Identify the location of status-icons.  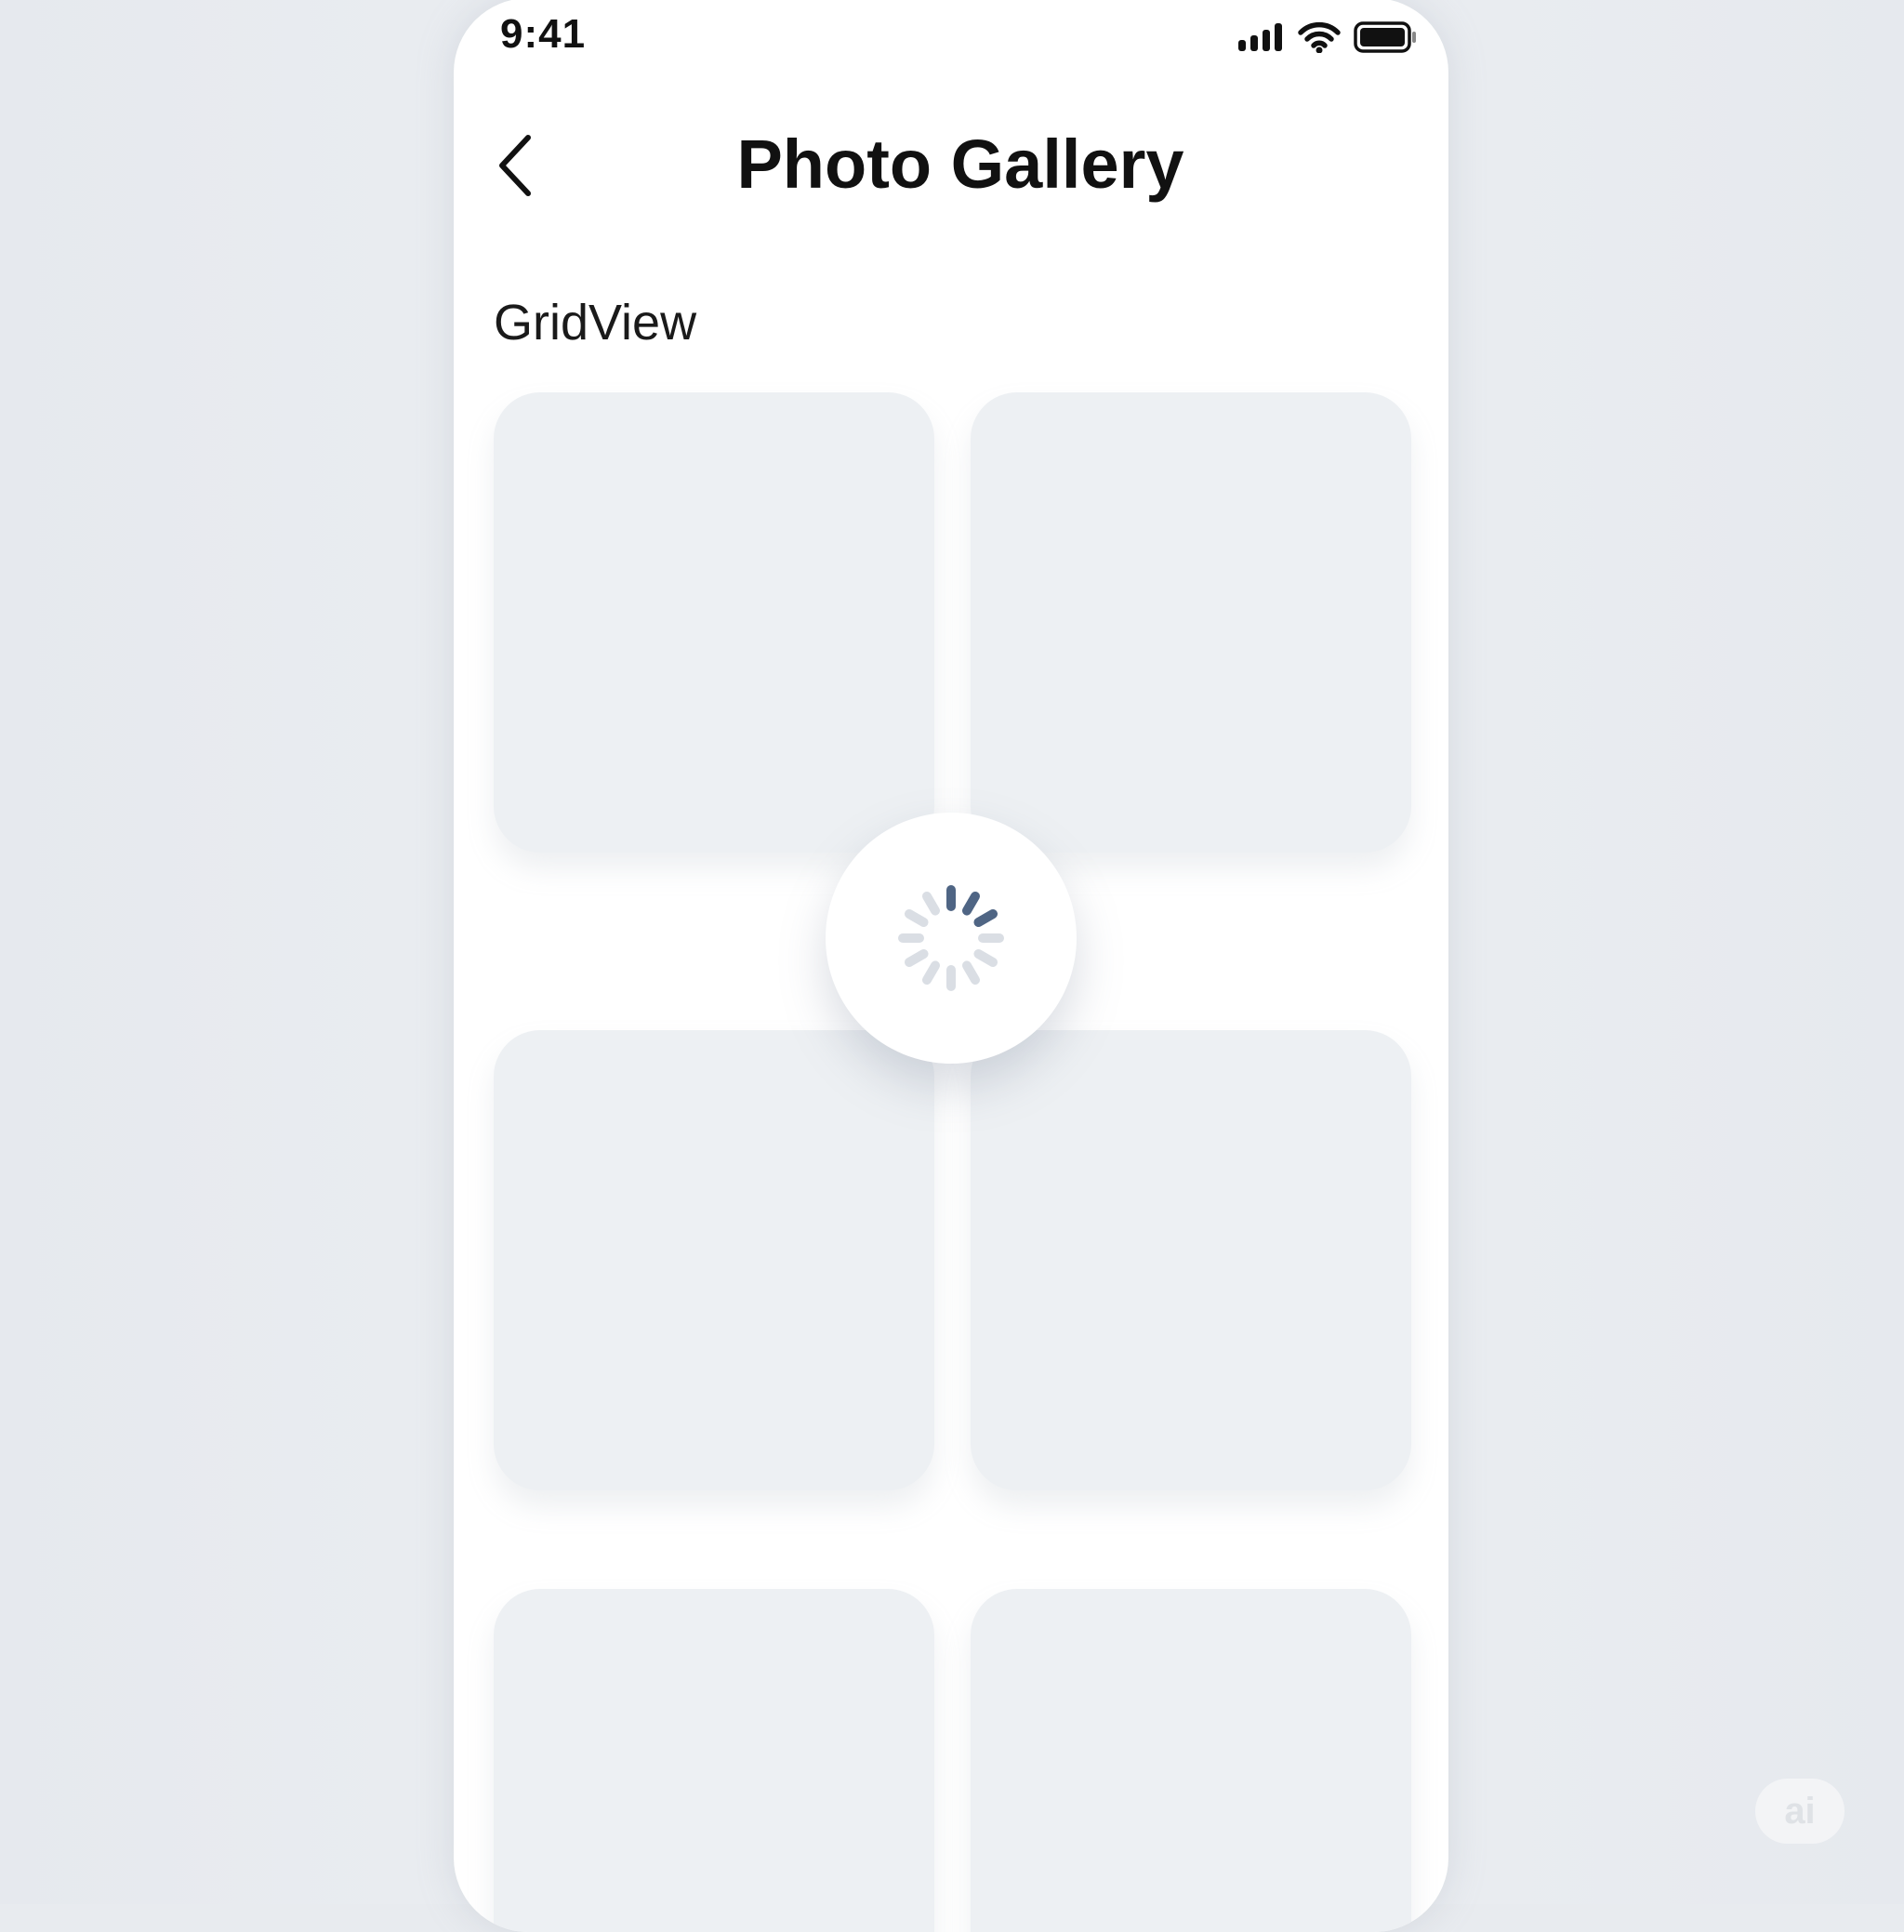
(1327, 37).